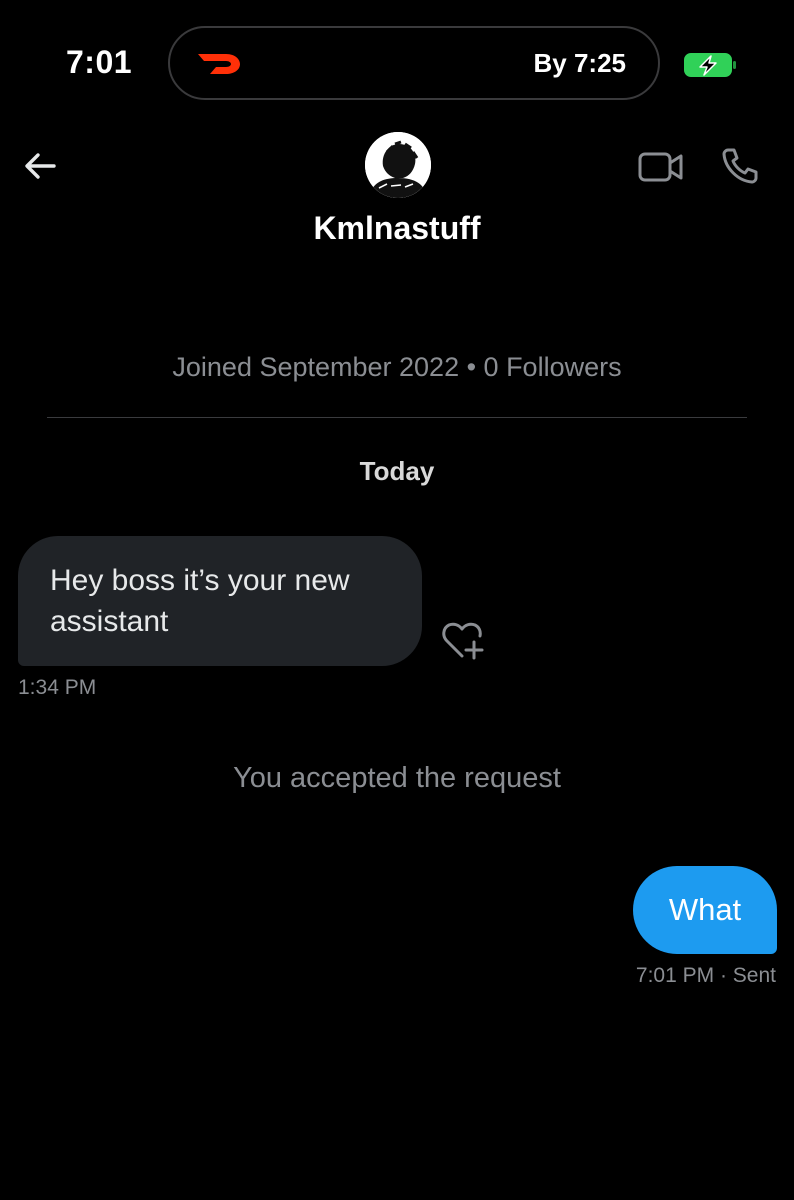  Describe the element at coordinates (219, 64) in the screenshot. I see `doordash-logo-icon` at that location.